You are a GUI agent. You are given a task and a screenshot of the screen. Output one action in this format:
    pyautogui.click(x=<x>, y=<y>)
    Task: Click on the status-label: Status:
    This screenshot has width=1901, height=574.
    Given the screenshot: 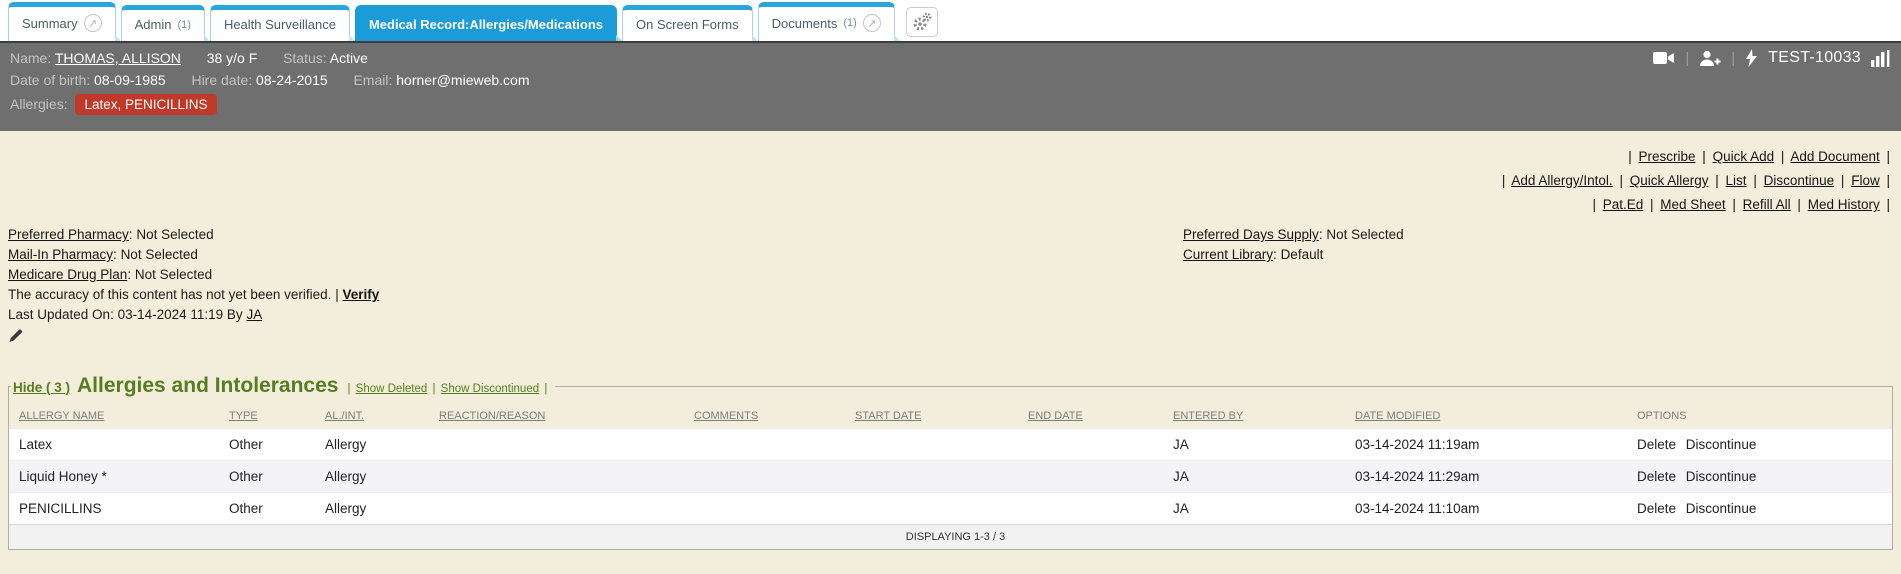 What is the action you would take?
    pyautogui.click(x=305, y=58)
    